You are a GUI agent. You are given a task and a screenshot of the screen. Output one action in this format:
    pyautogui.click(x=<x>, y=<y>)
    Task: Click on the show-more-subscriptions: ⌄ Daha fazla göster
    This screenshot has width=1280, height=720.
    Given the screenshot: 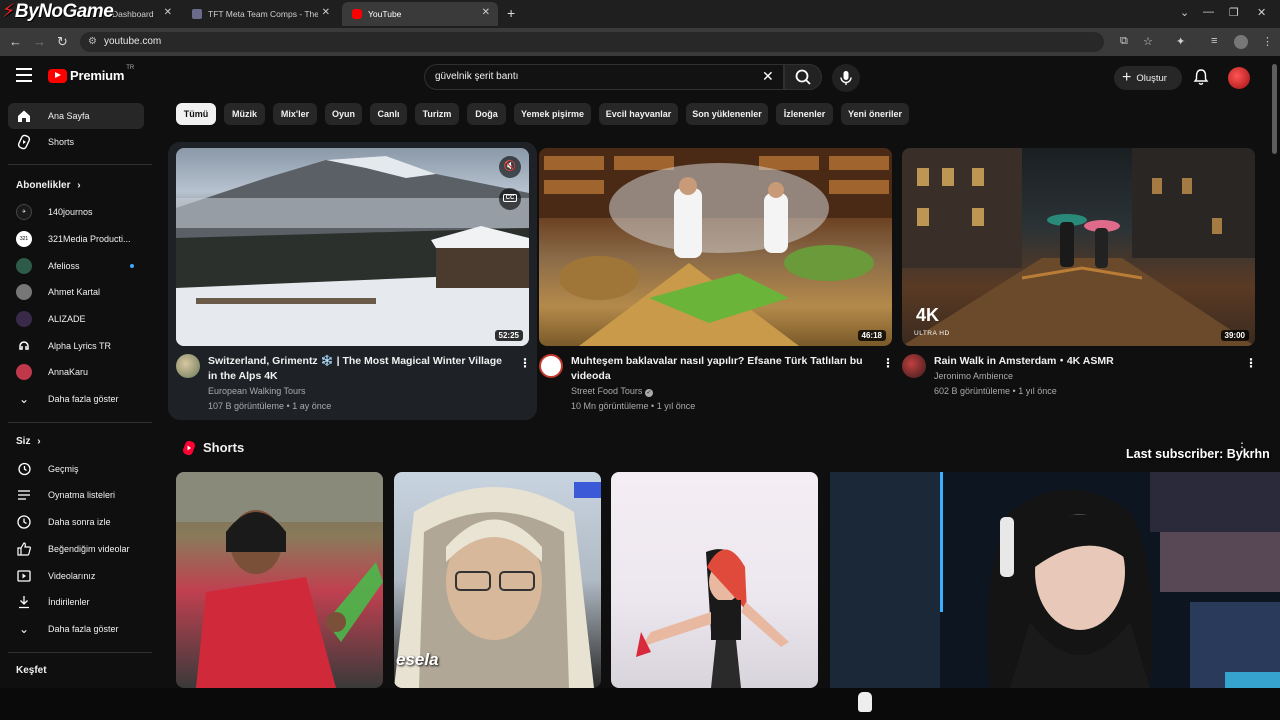 What is the action you would take?
    pyautogui.click(x=76, y=399)
    